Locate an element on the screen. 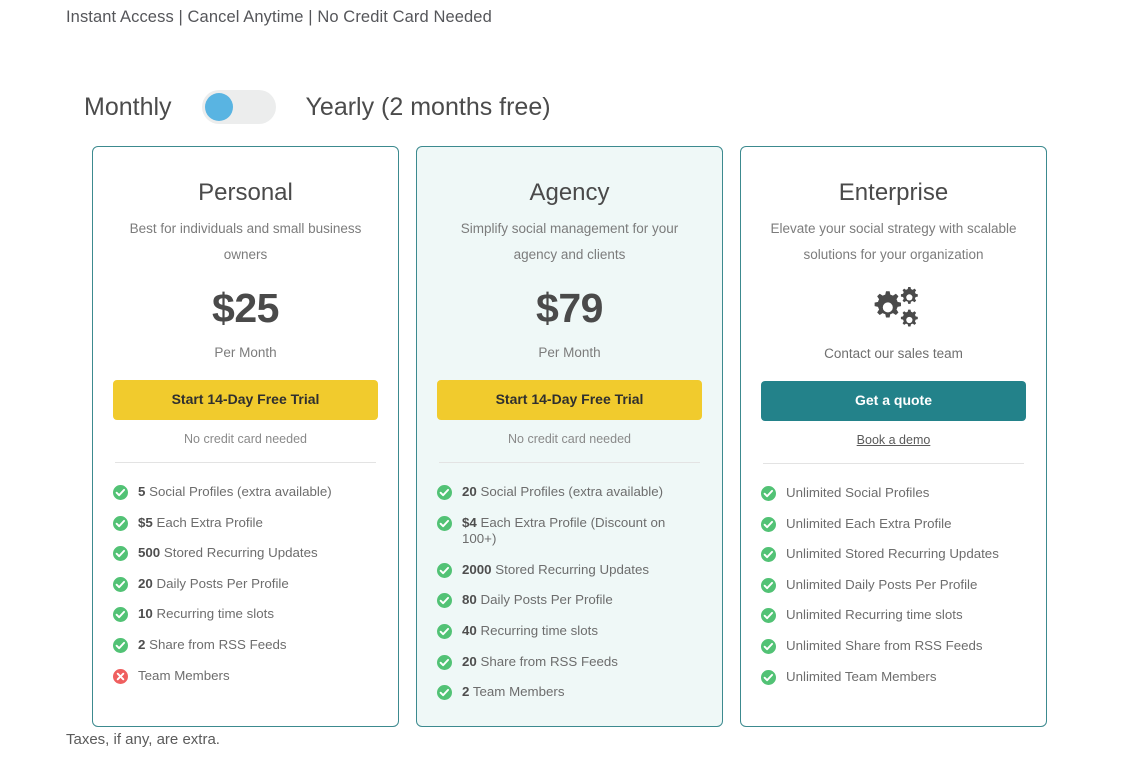 This screenshot has width=1142, height=764. feature-item: Unlimited Team Members is located at coordinates (893, 677).